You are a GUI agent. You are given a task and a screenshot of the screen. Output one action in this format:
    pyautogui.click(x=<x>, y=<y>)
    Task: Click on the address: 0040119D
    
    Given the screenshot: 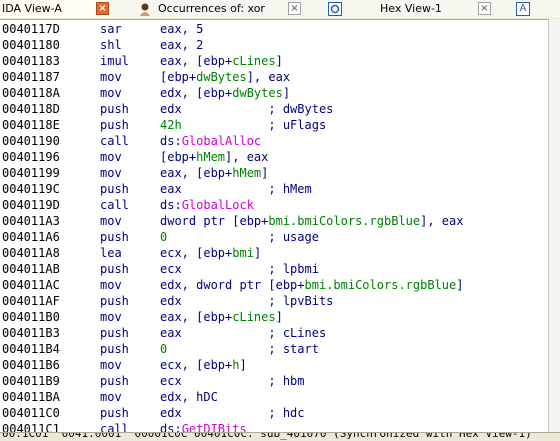 What is the action you would take?
    pyautogui.click(x=31, y=205)
    